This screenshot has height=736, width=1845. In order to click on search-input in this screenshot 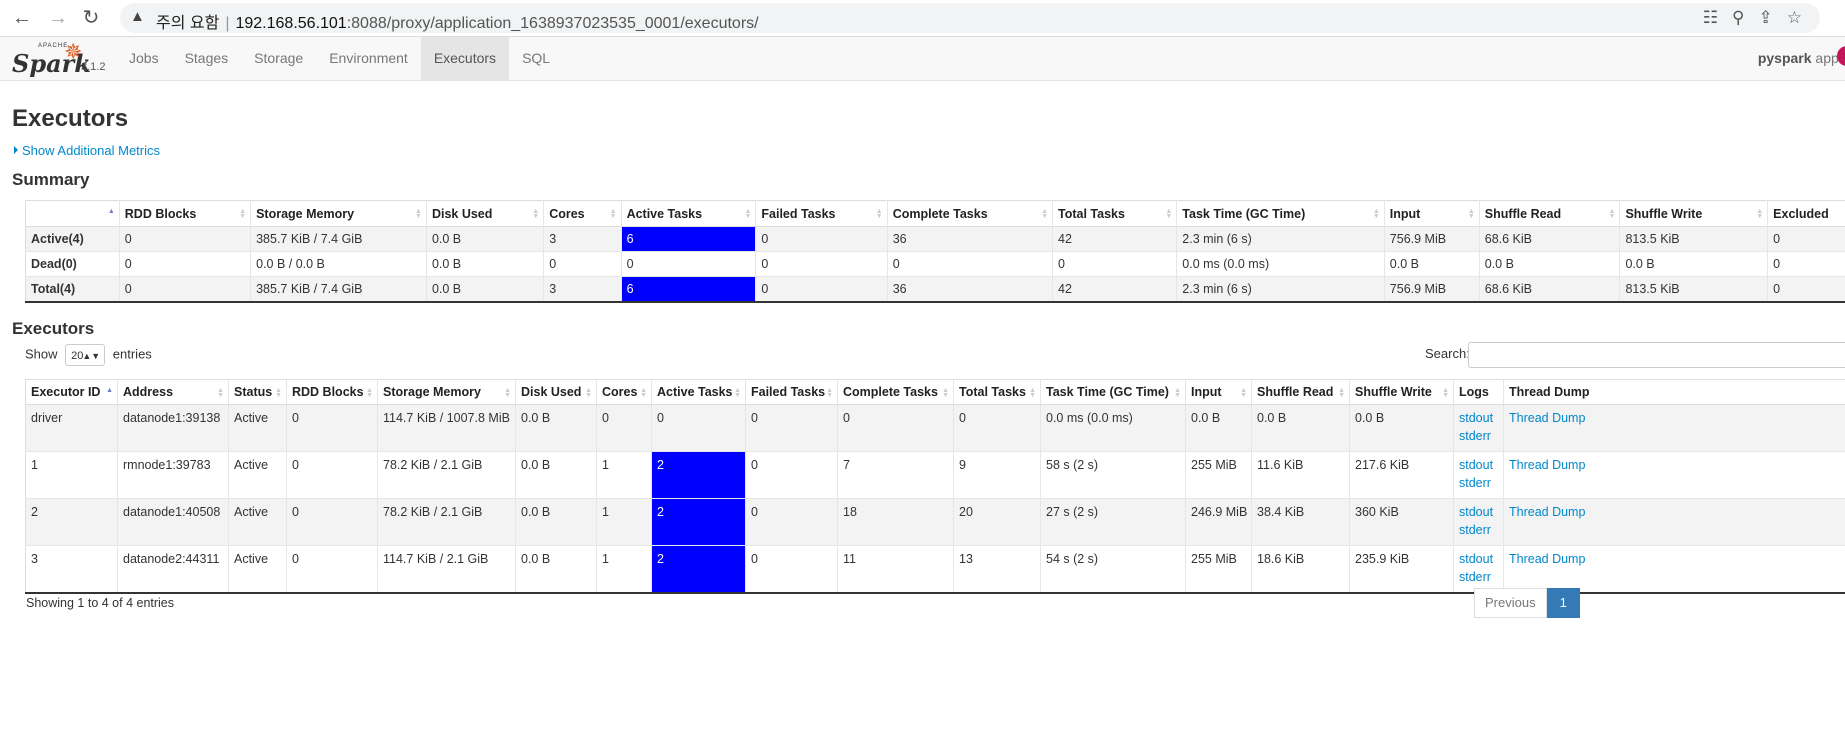, I will do `click(1656, 355)`.